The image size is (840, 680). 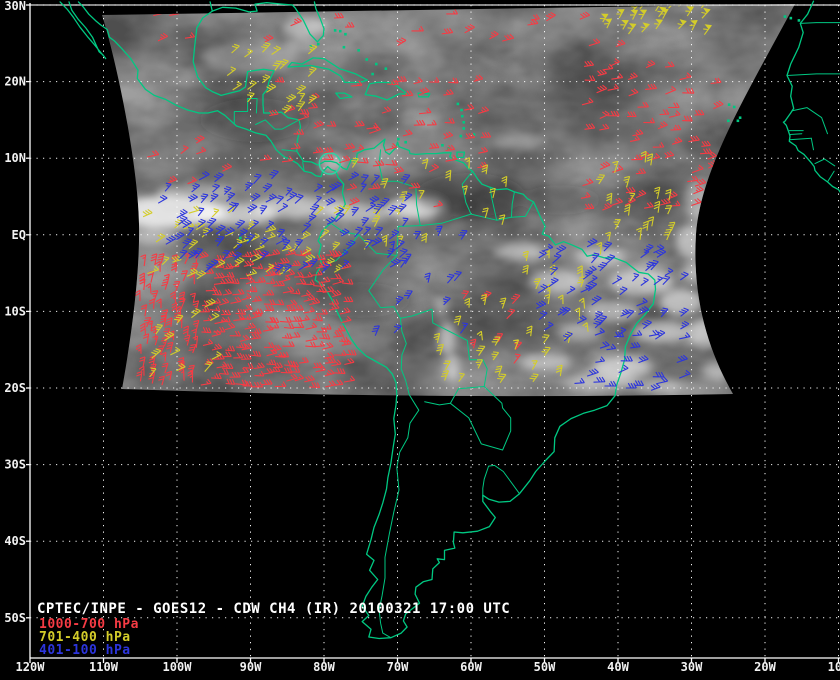 I want to click on lon-tick-label: 120W, so click(x=31, y=667).